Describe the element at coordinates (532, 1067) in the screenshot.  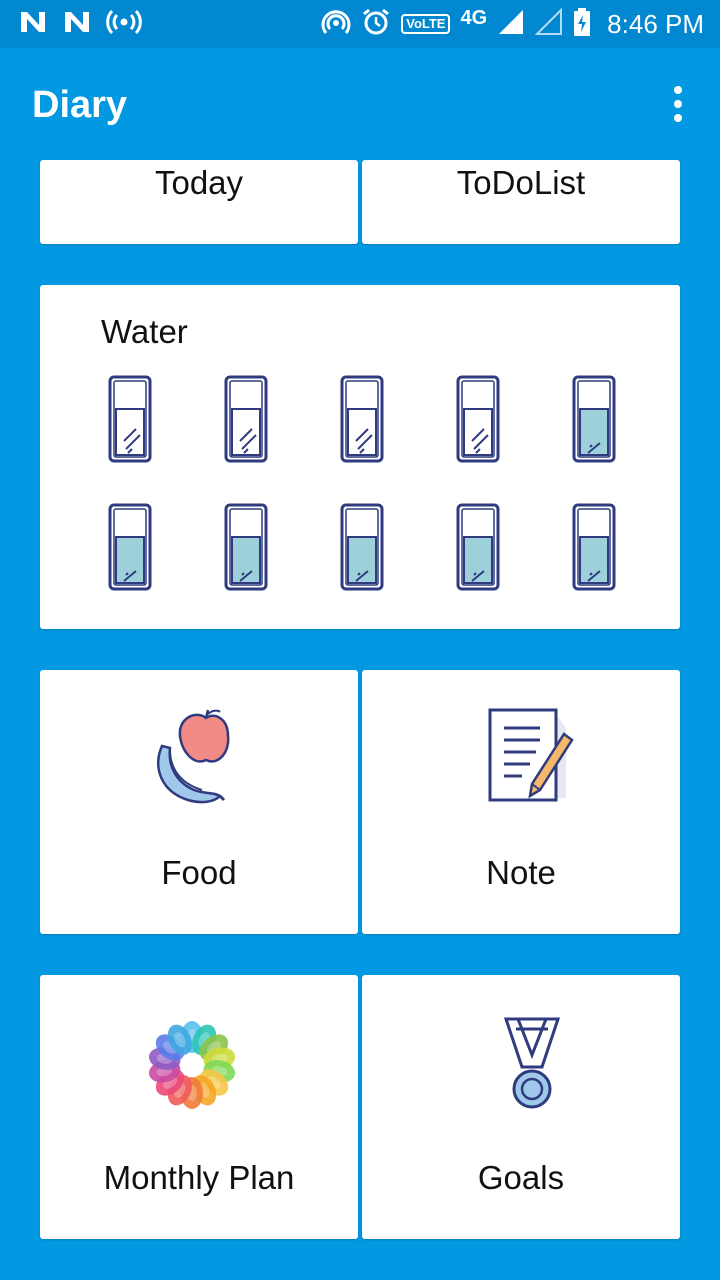
I see `medal-icon` at that location.